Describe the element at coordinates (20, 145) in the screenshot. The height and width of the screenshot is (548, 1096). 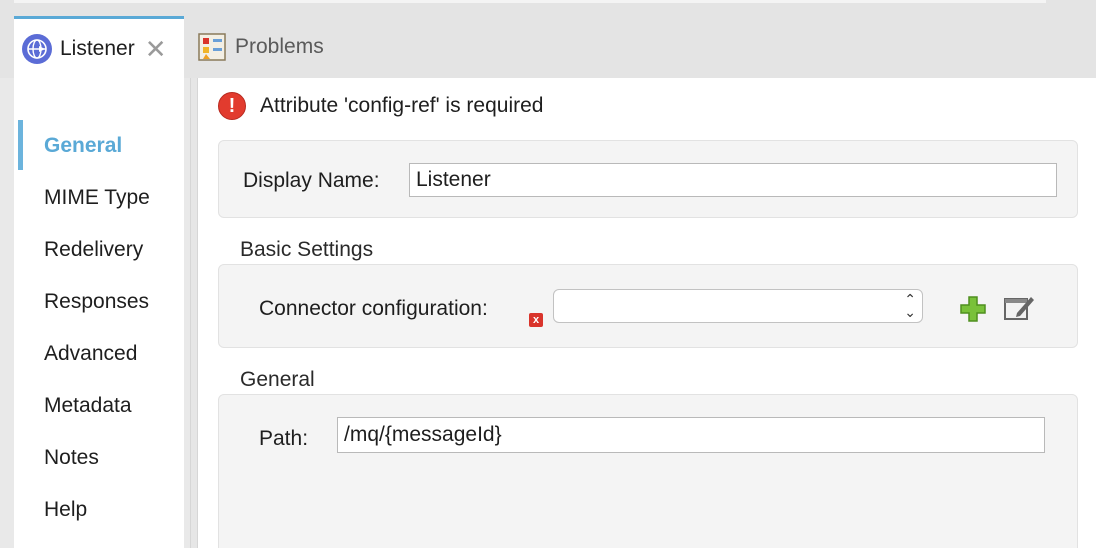
I see `active-nav-indicator` at that location.